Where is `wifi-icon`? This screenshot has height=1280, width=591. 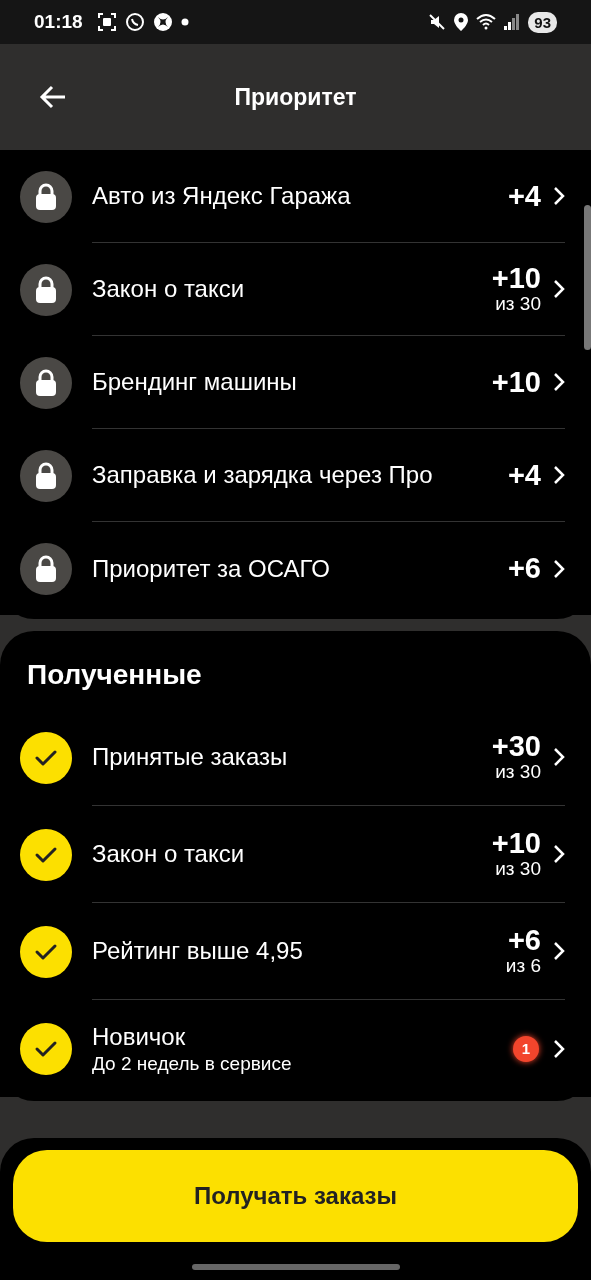
wifi-icon is located at coordinates (486, 22).